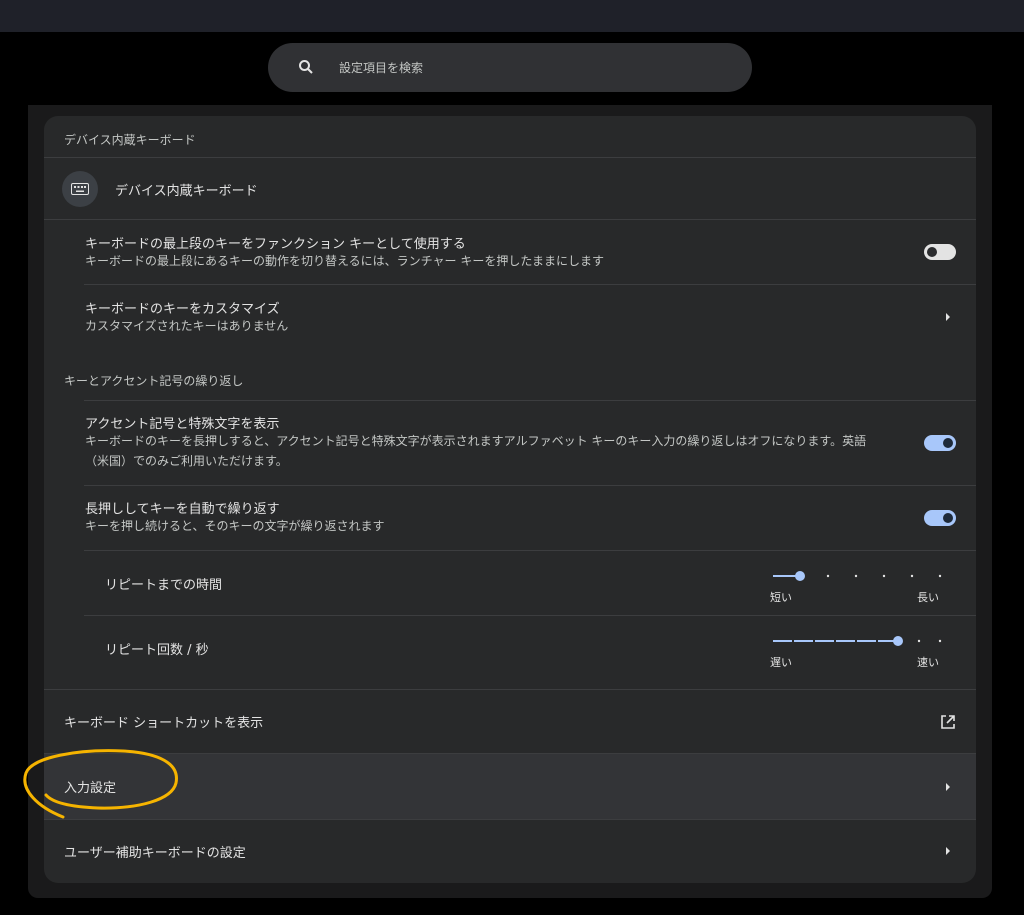 This screenshot has width=1024, height=915. I want to click on keyboard-device-name: デバイス内蔵キーボード, so click(186, 191).